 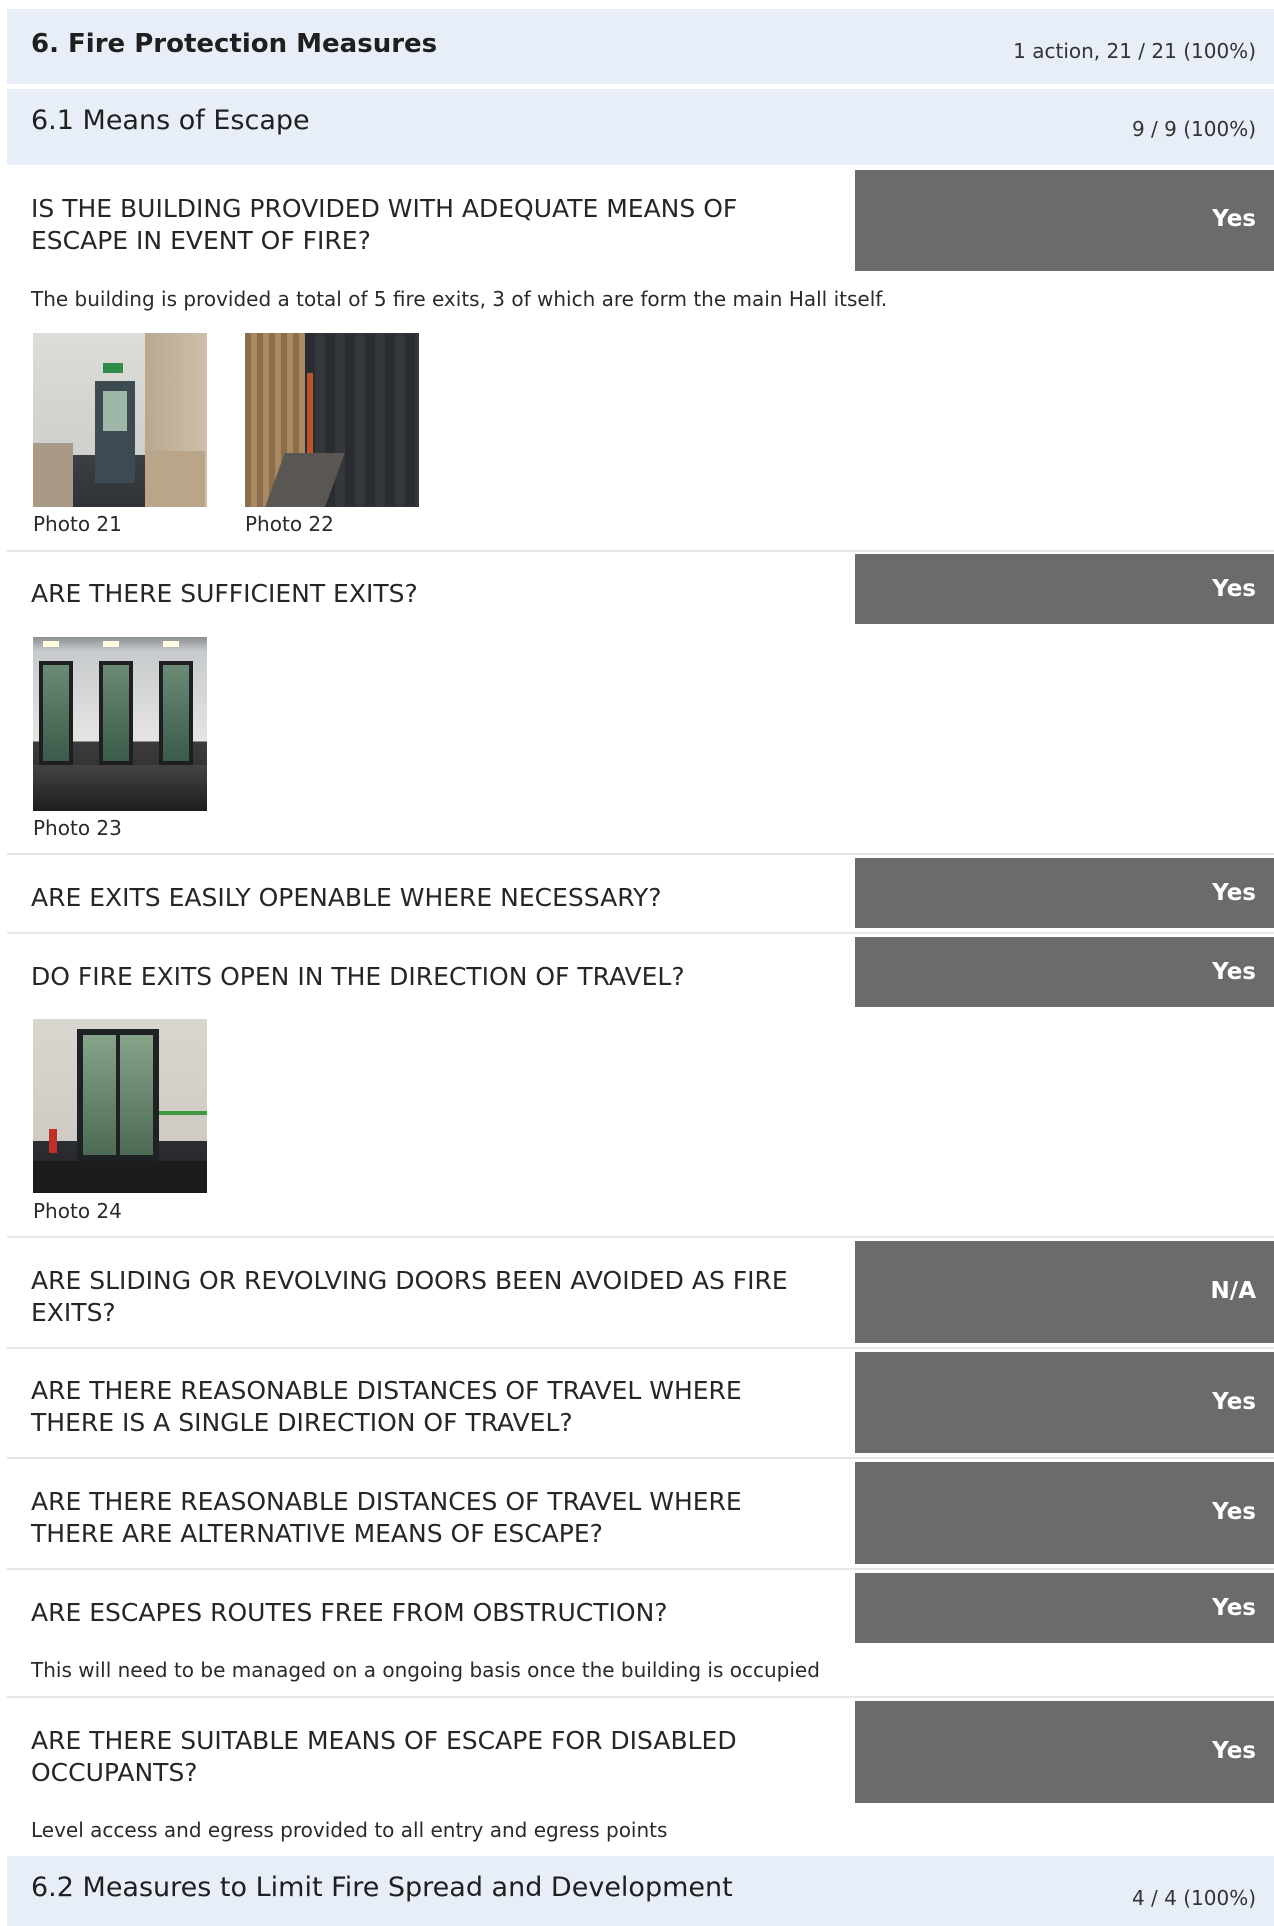 What do you see at coordinates (289, 524) in the screenshot?
I see `photo-caption: Photo 22` at bounding box center [289, 524].